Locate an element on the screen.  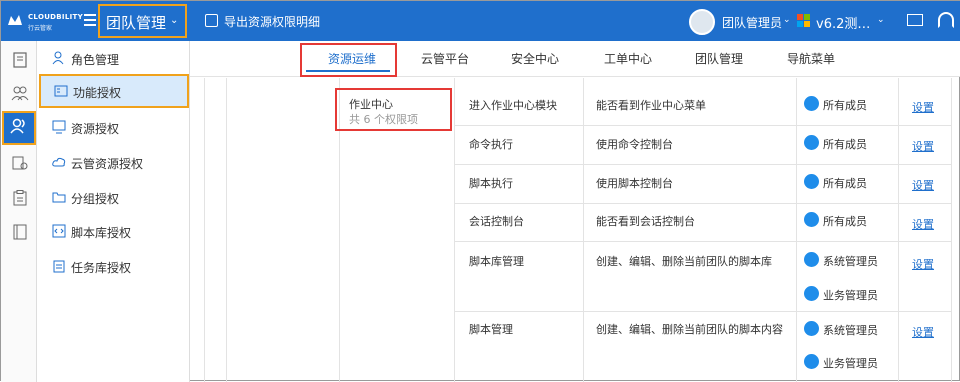
tab-nav-menu: 导航菜单 is located at coordinates (811, 58).